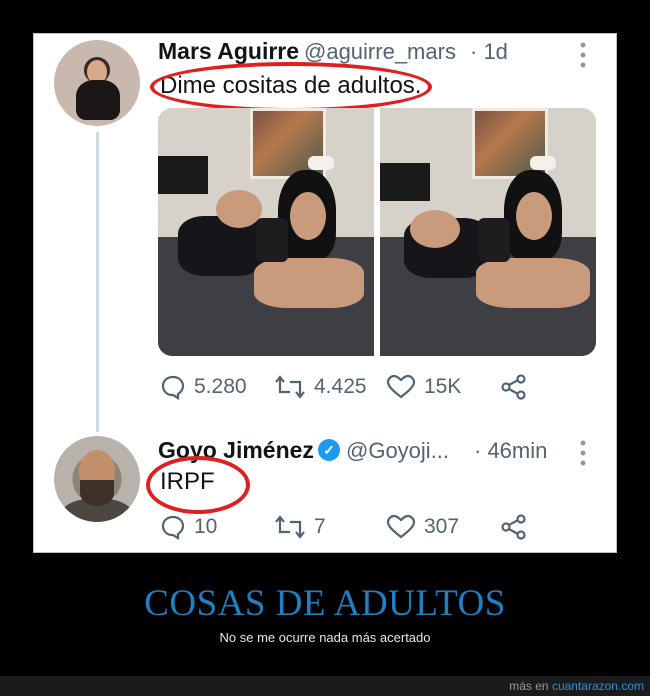  I want to click on retweet-count: 4.425, so click(340, 386).